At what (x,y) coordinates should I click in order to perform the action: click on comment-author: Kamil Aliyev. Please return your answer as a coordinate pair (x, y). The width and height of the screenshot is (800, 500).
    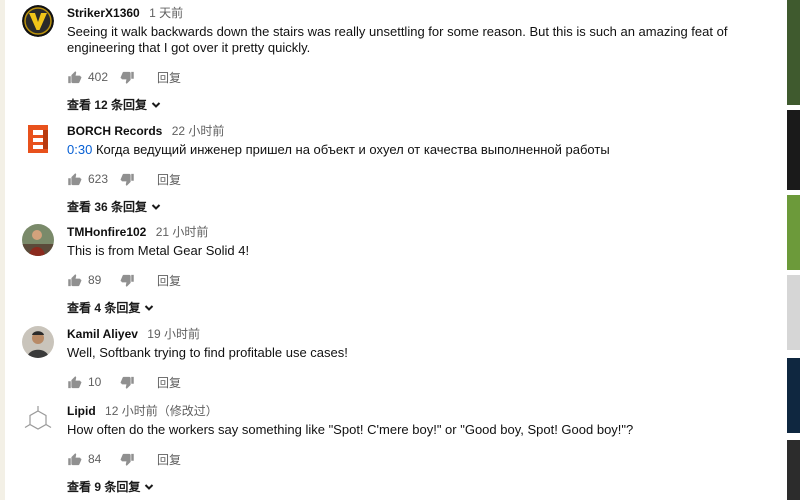
    Looking at the image, I should click on (102, 334).